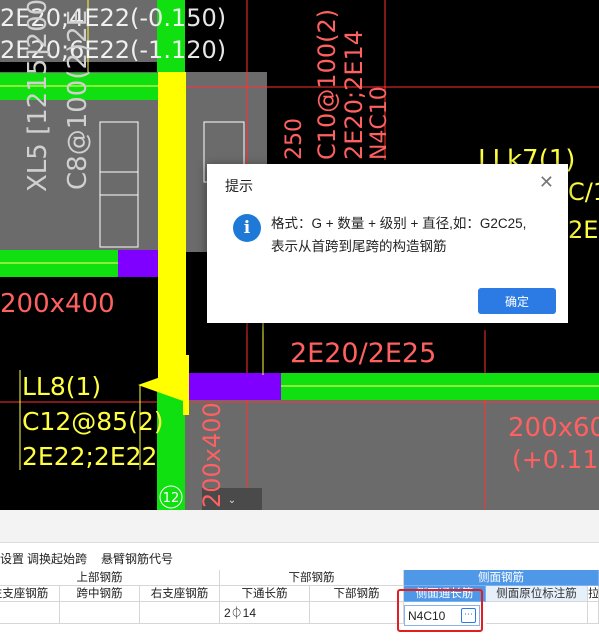 This screenshot has width=599, height=641. What do you see at coordinates (12, 558) in the screenshot?
I see `settings-button: 设置` at bounding box center [12, 558].